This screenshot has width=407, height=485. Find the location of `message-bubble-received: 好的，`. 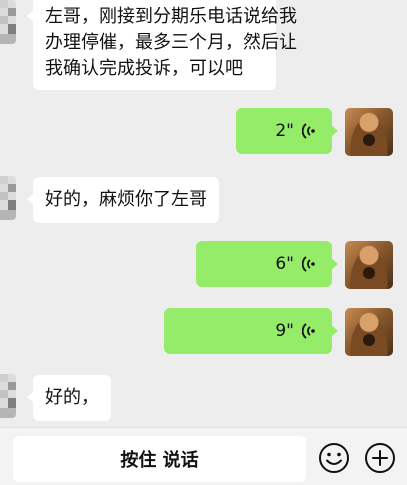

message-bubble-received: 好的， is located at coordinates (69, 398).